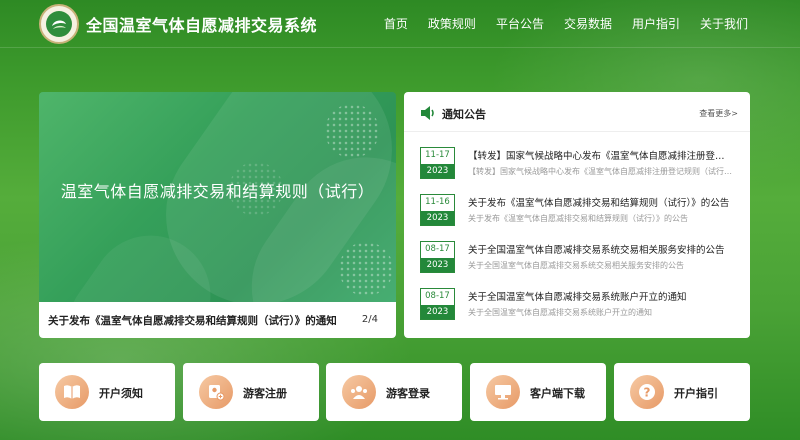 This screenshot has width=800, height=440. What do you see at coordinates (400, 47) in the screenshot?
I see `header-divider` at bounding box center [400, 47].